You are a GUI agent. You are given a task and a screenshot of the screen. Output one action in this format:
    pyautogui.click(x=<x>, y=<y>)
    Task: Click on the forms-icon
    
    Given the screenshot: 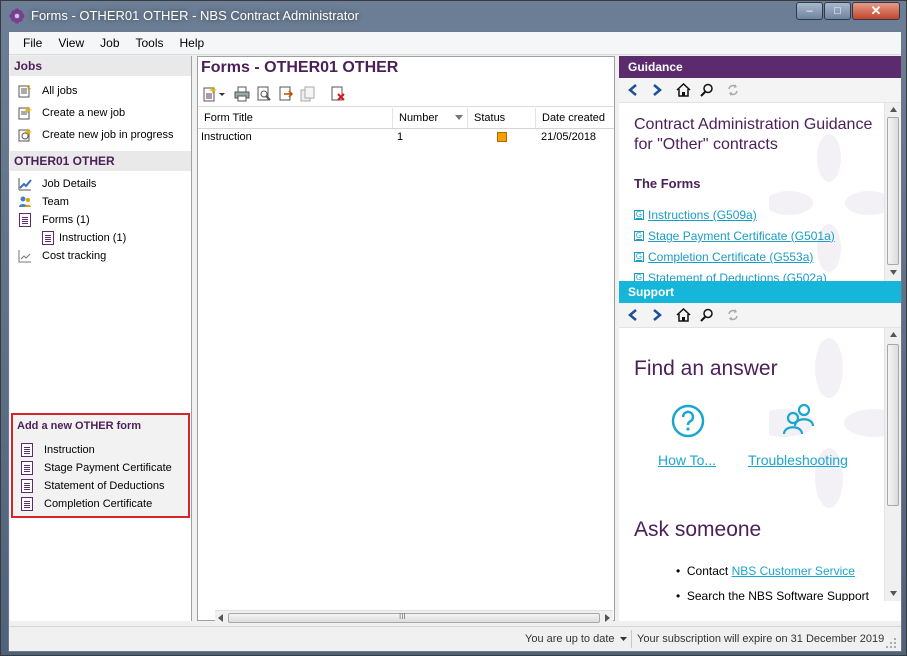 What is the action you would take?
    pyautogui.click(x=25, y=220)
    